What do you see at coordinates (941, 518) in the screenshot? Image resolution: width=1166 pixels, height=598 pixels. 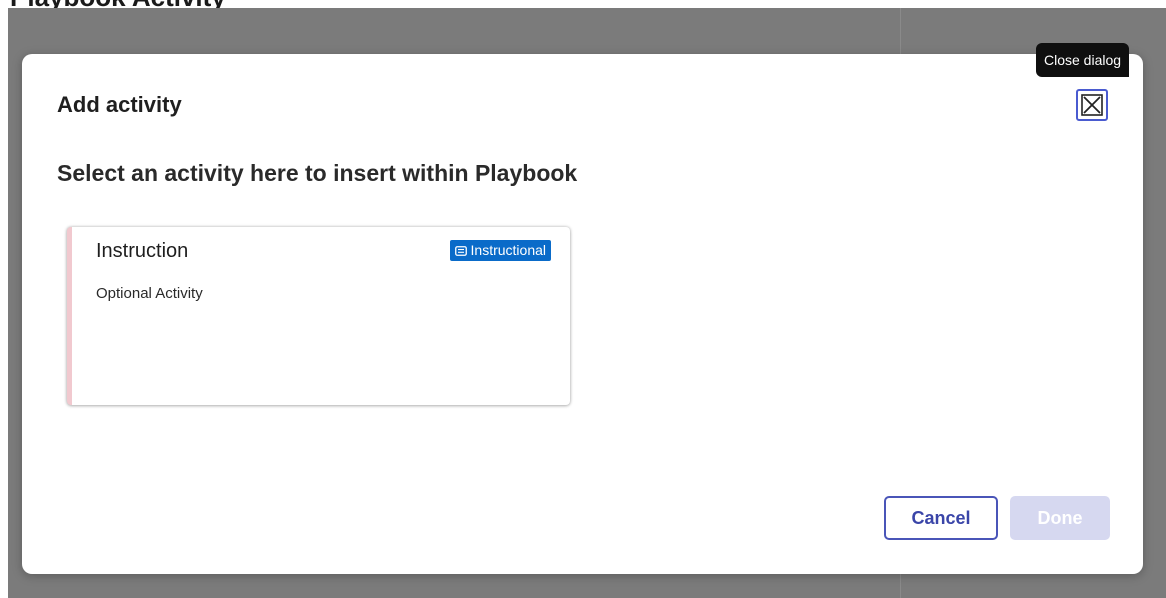 I see `cancel-button: Cancel` at bounding box center [941, 518].